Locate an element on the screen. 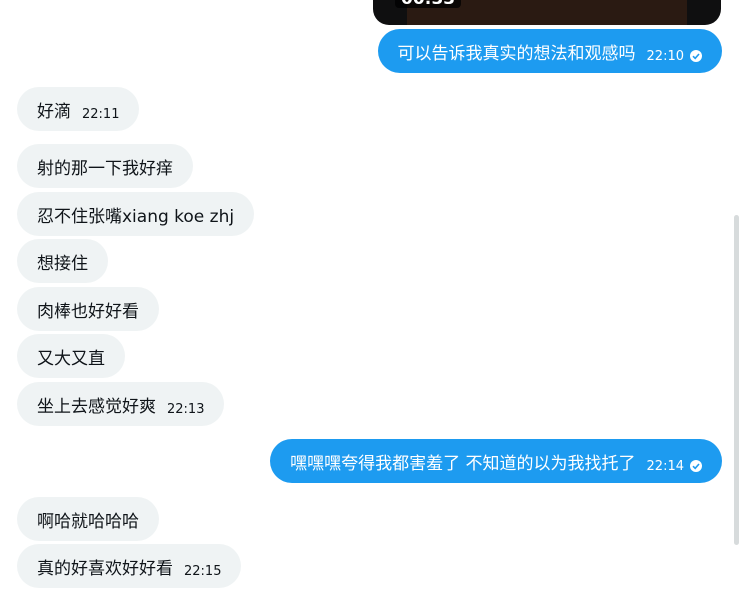 The height and width of the screenshot is (601, 739). message-bubble-received: 肉棒也好好看 is located at coordinates (88, 309).